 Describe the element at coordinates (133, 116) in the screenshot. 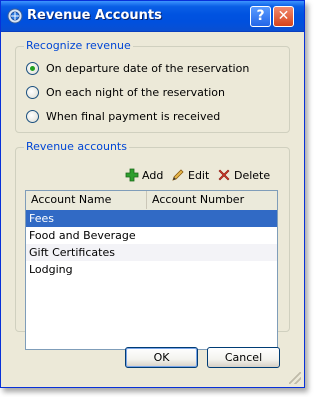

I see `radio-label: When final payment is received` at that location.